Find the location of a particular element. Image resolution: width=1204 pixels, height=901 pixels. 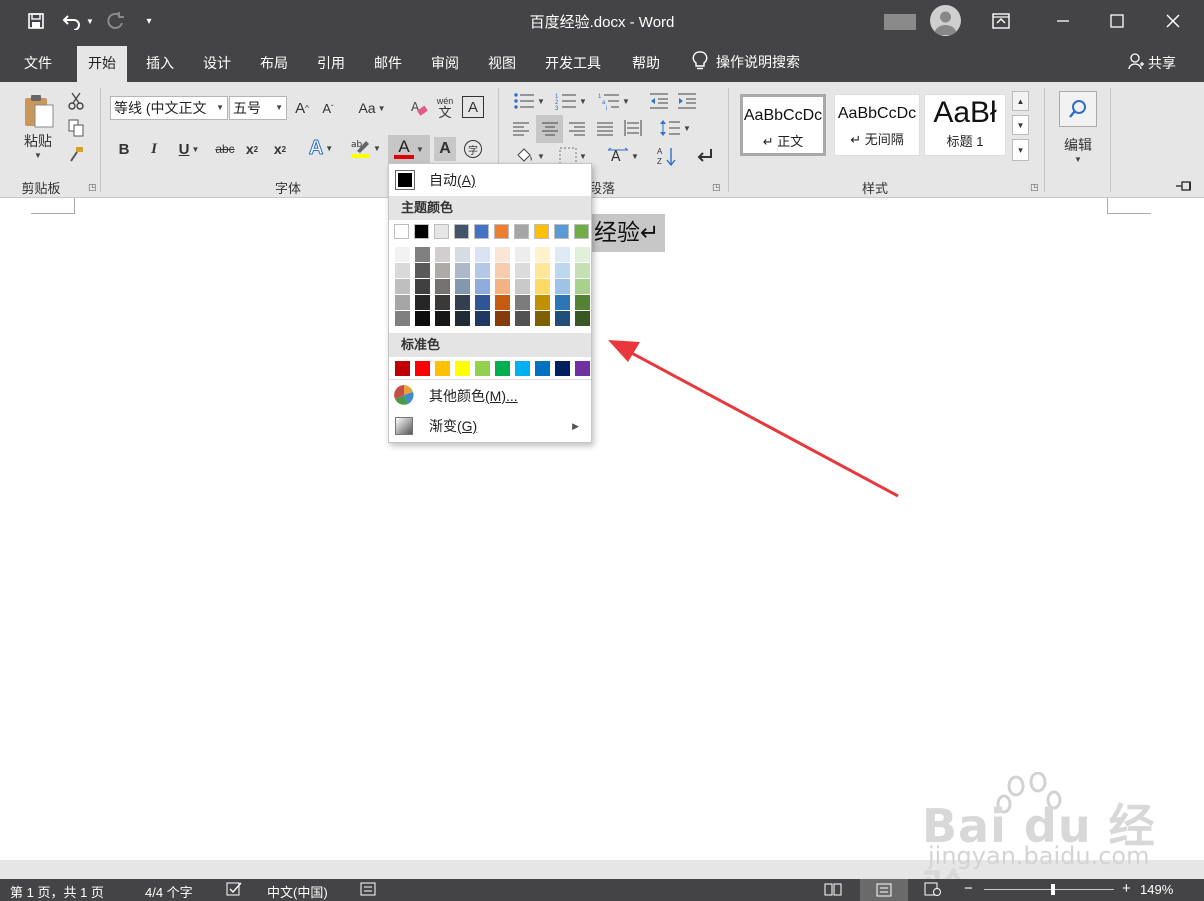

tab-developer: 开发工具 is located at coordinates (573, 64).